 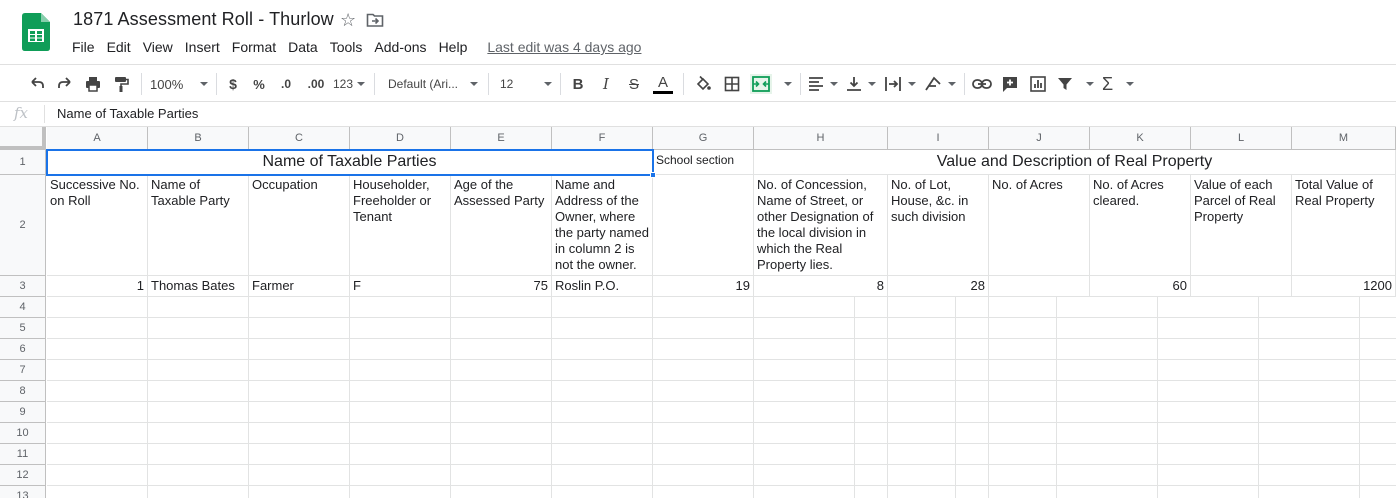 I want to click on paint-format-icon, so click(x=121, y=84).